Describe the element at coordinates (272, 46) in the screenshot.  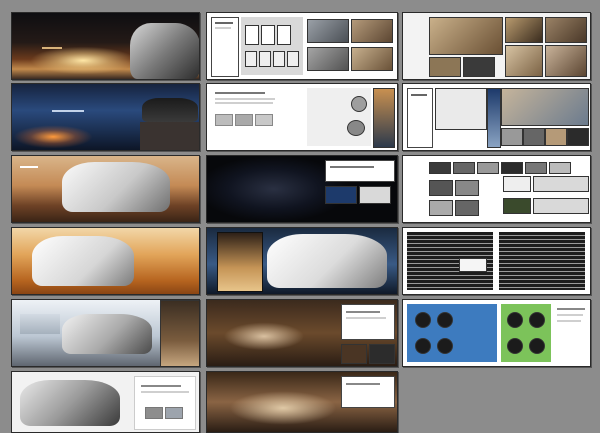
I see `seat-layout-panel` at that location.